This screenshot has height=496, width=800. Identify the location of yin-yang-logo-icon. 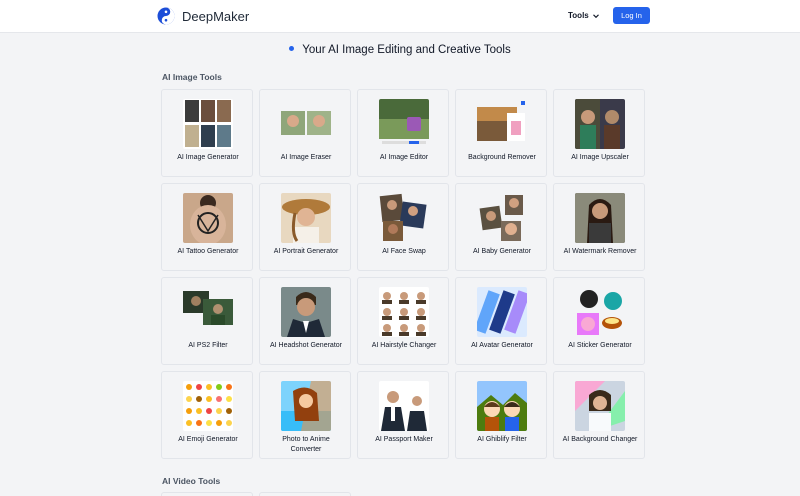
(166, 16).